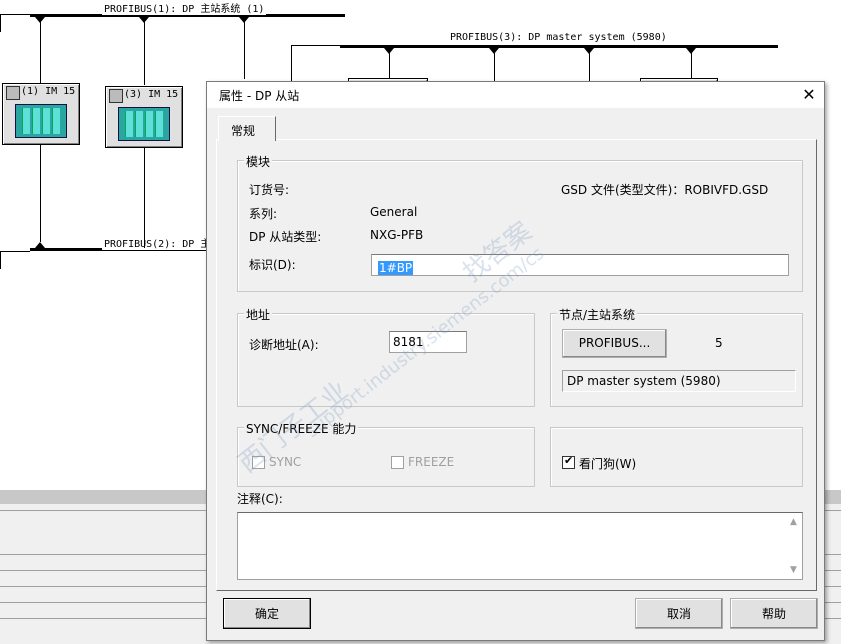 The width and height of the screenshot is (841, 644). I want to click on profibus-3-label: PROFIBUS(3): DP master system (5980), so click(558, 37).